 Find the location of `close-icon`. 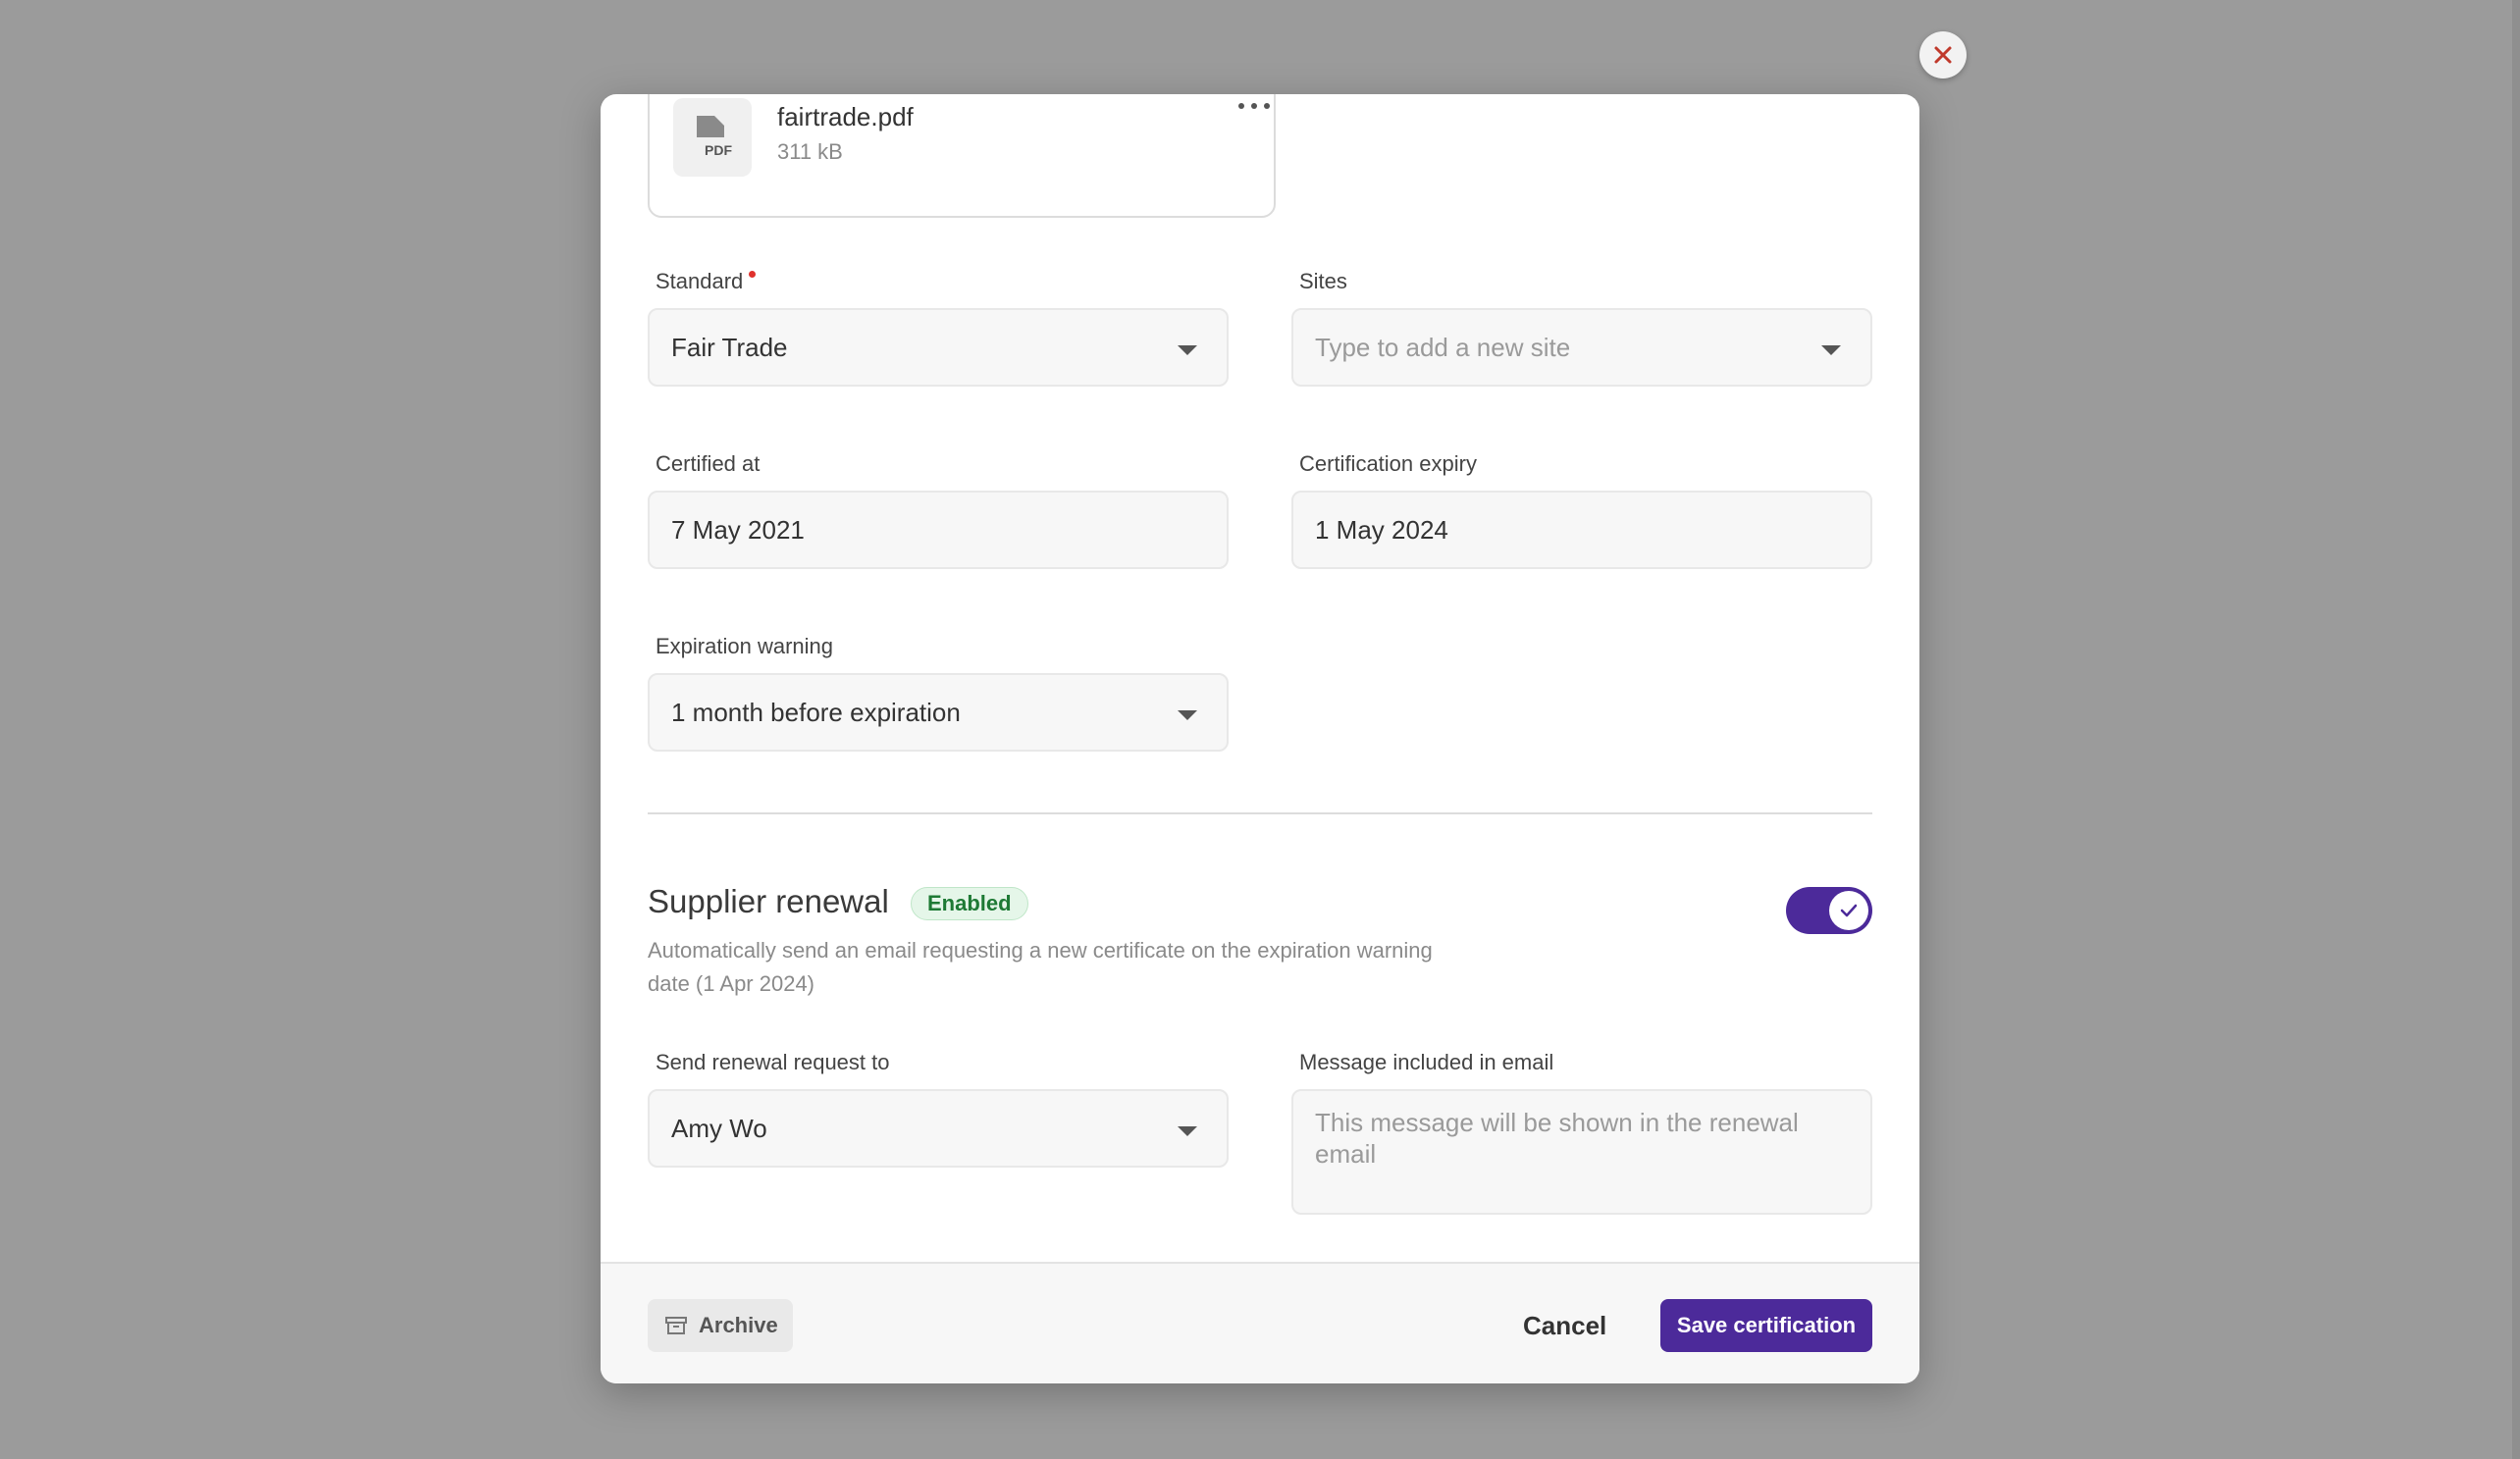

close-icon is located at coordinates (1943, 55).